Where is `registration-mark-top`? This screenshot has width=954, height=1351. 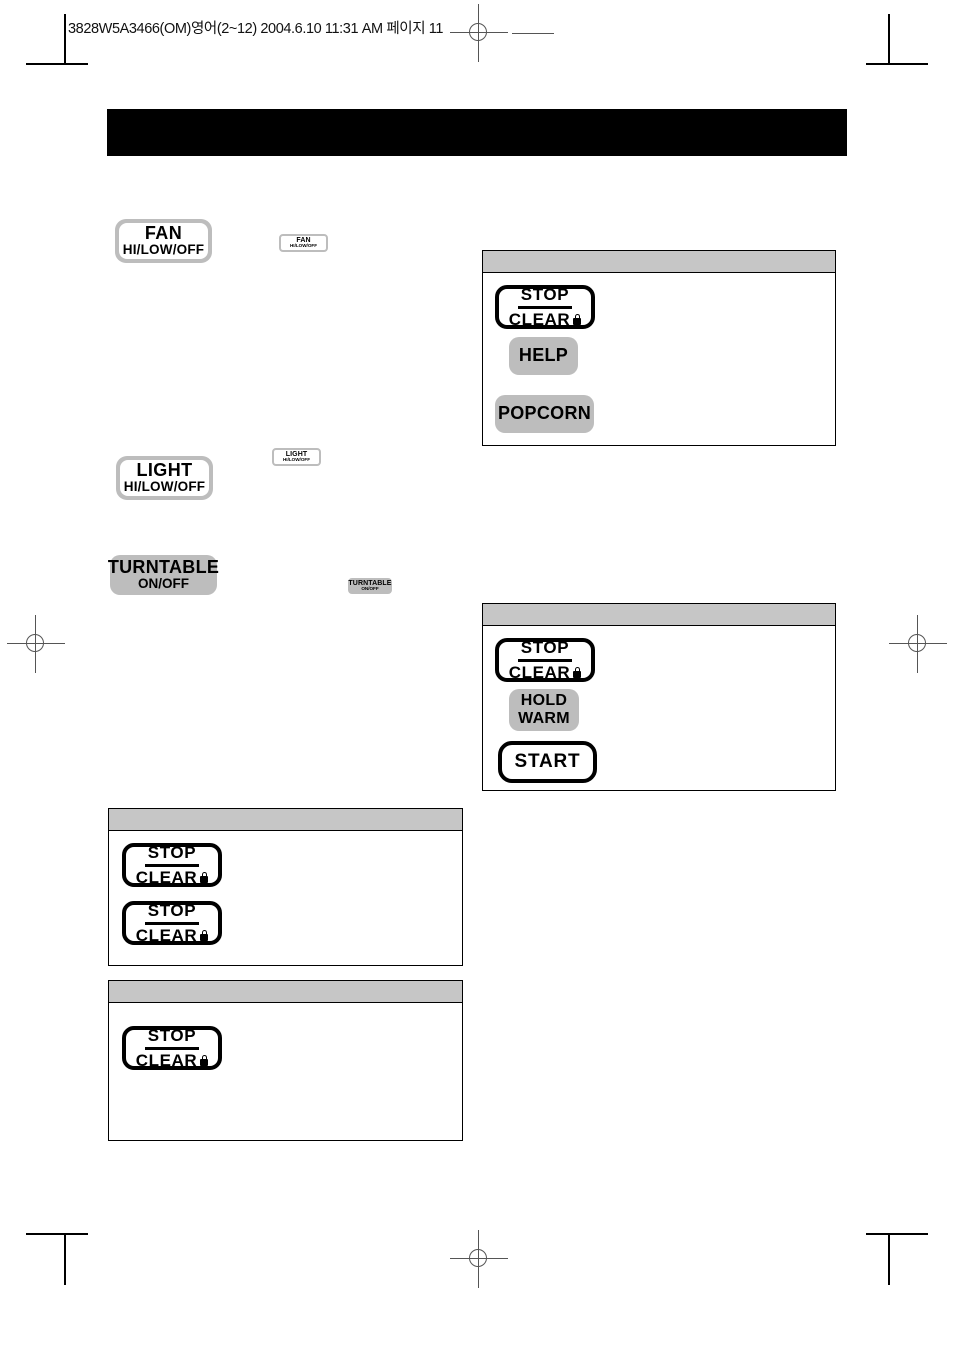 registration-mark-top is located at coordinates (479, 33).